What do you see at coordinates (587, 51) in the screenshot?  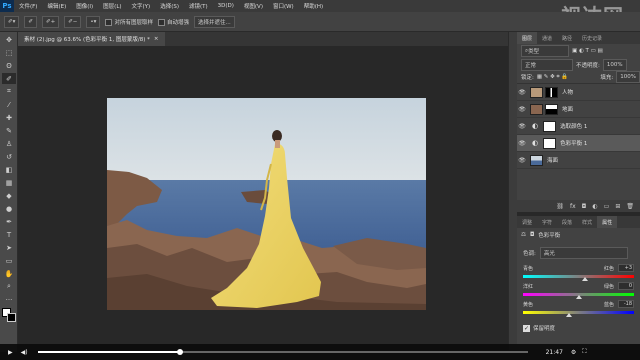 I see `filter-icons: ▣ ◐ T ▭ ▤` at bounding box center [587, 51].